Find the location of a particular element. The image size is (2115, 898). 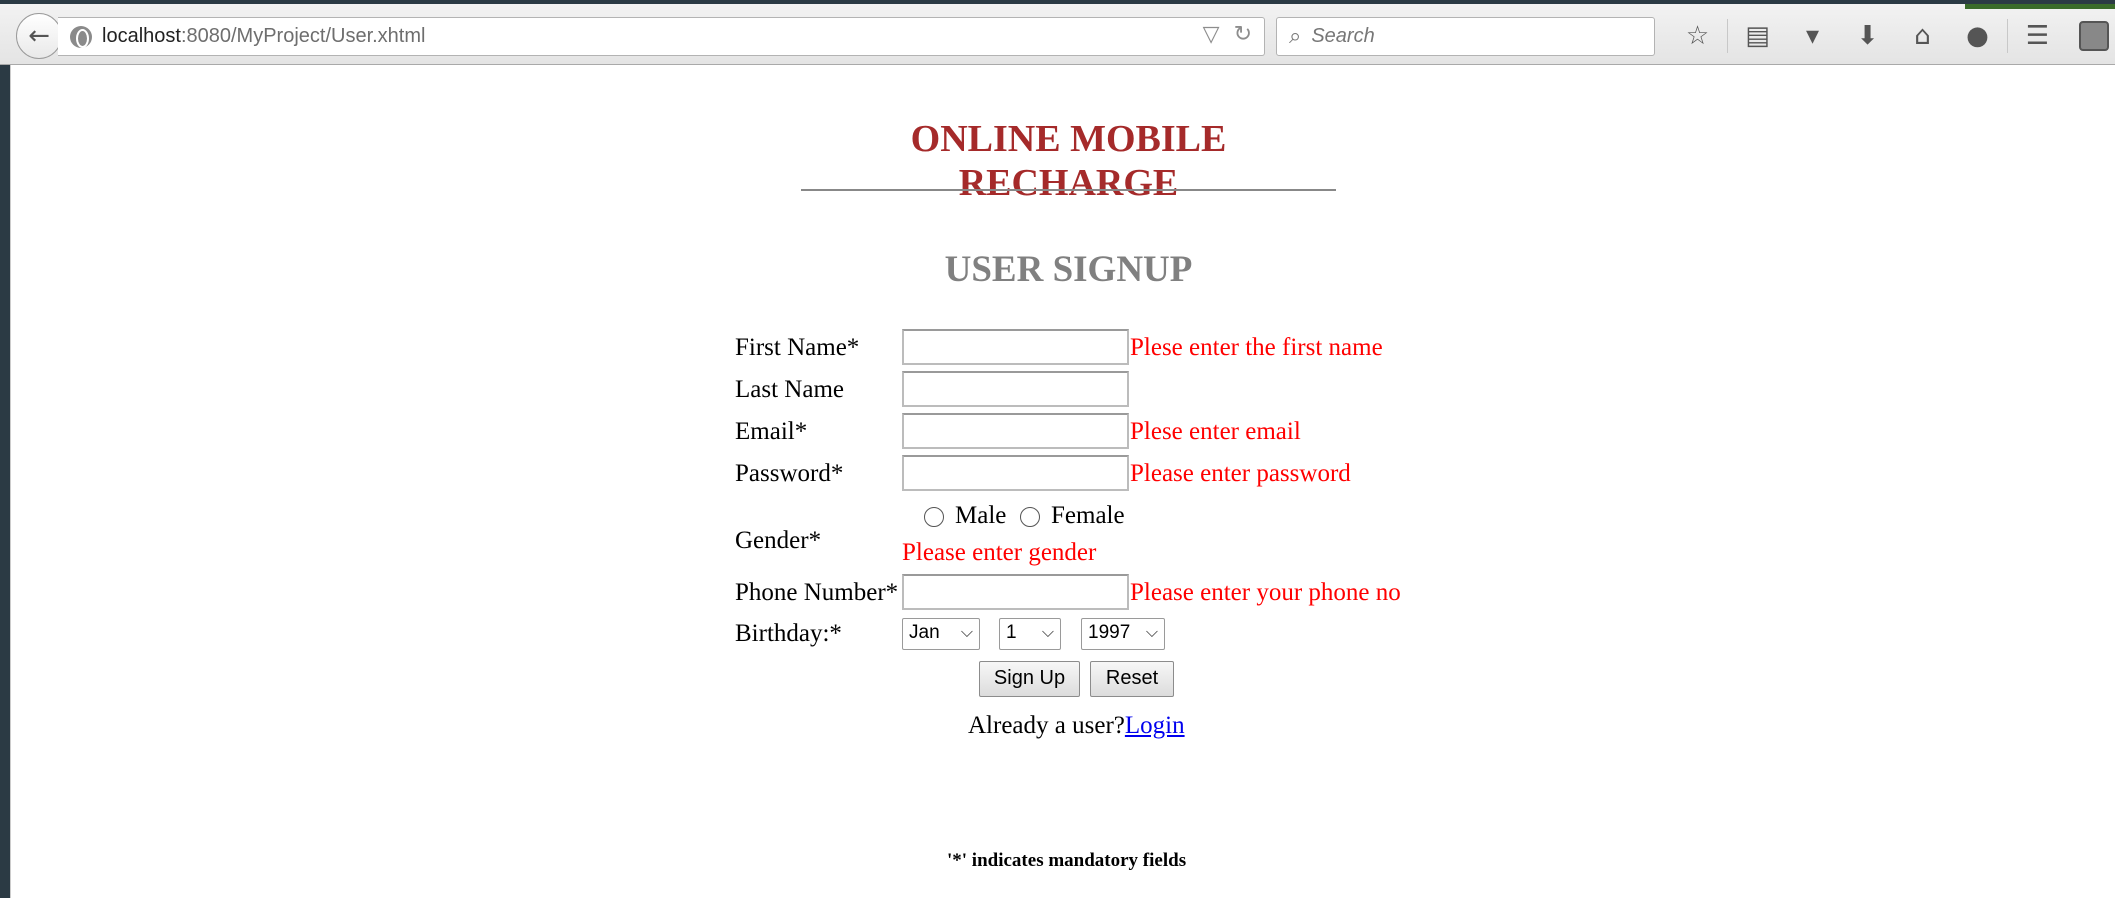

birthday-year-value: 1997 is located at coordinates (1109, 632).